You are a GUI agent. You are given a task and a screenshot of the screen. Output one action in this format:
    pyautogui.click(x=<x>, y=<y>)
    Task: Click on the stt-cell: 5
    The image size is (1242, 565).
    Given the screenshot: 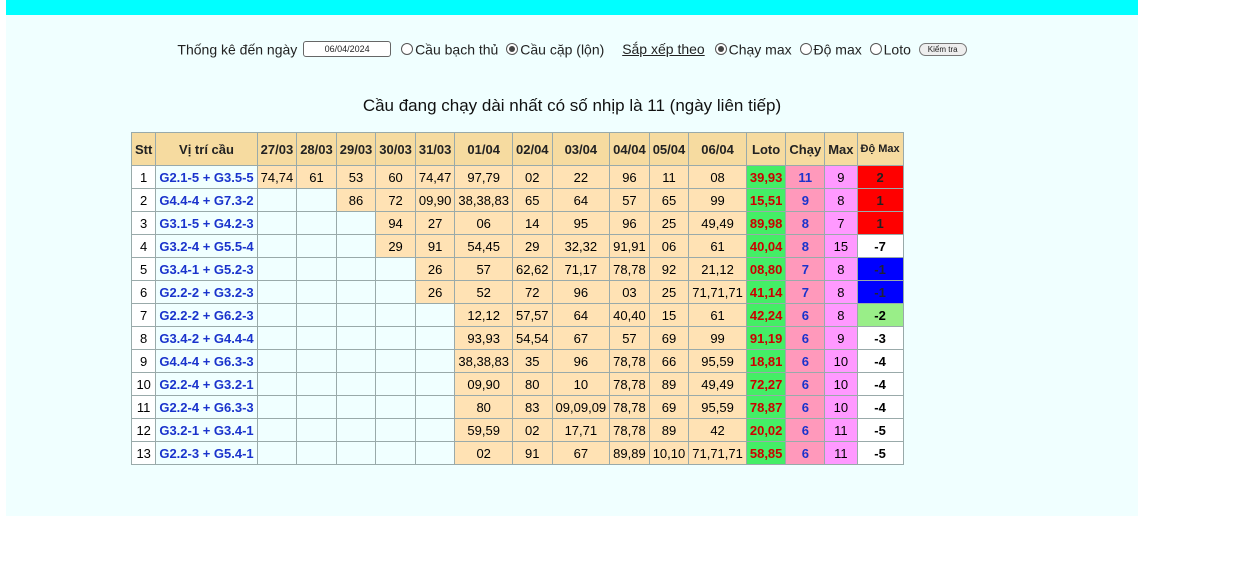 What is the action you would take?
    pyautogui.click(x=143, y=269)
    